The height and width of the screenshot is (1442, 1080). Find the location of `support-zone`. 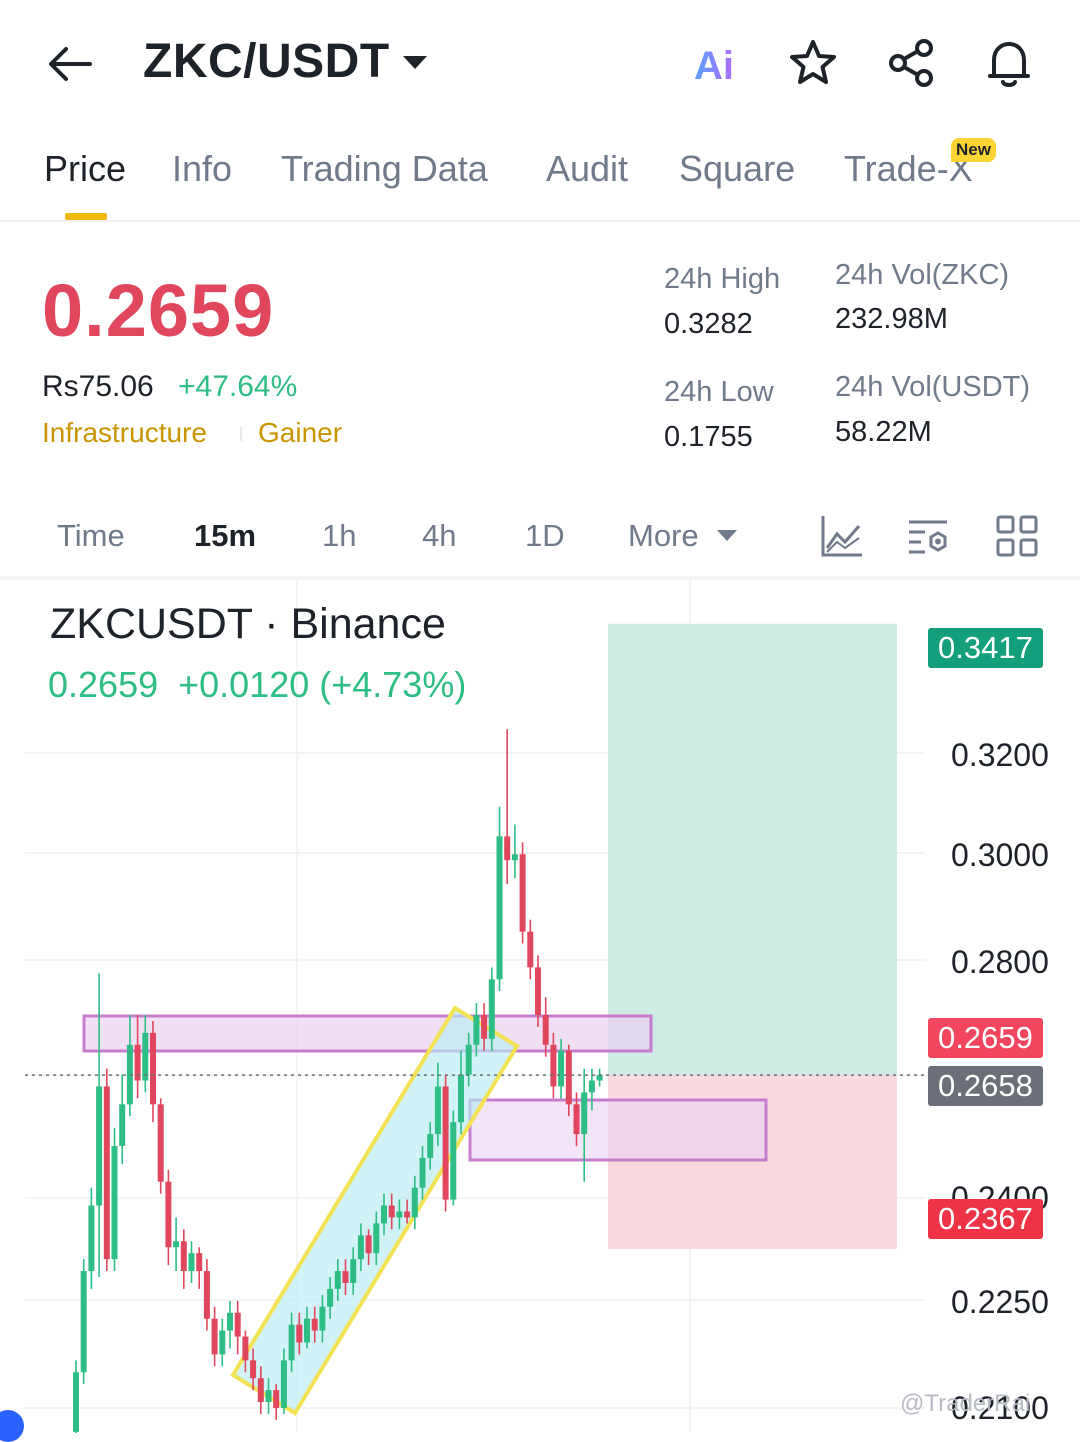

support-zone is located at coordinates (618, 1130).